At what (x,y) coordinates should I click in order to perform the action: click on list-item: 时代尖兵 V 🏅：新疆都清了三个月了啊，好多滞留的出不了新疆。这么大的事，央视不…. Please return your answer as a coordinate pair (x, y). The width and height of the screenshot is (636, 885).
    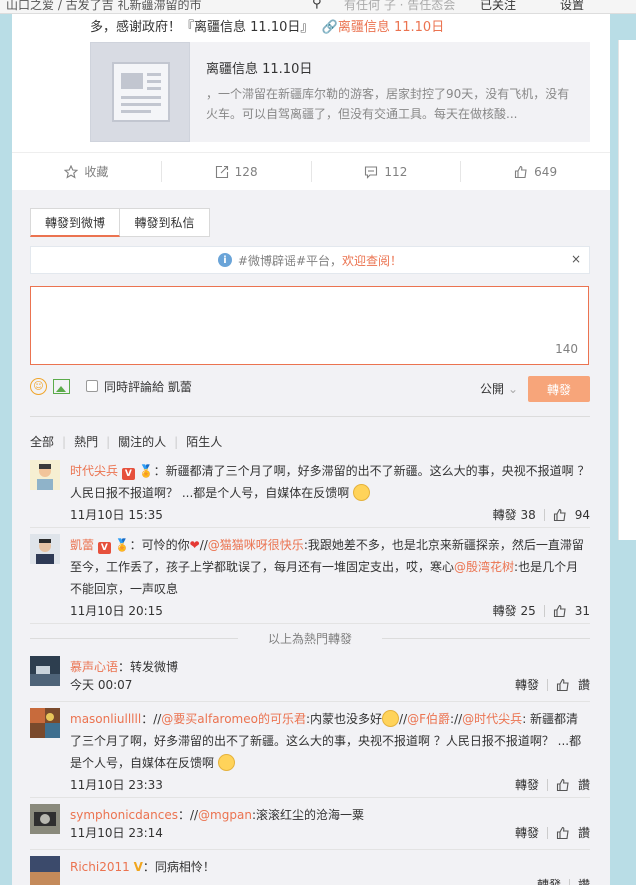
    Looking at the image, I should click on (310, 494).